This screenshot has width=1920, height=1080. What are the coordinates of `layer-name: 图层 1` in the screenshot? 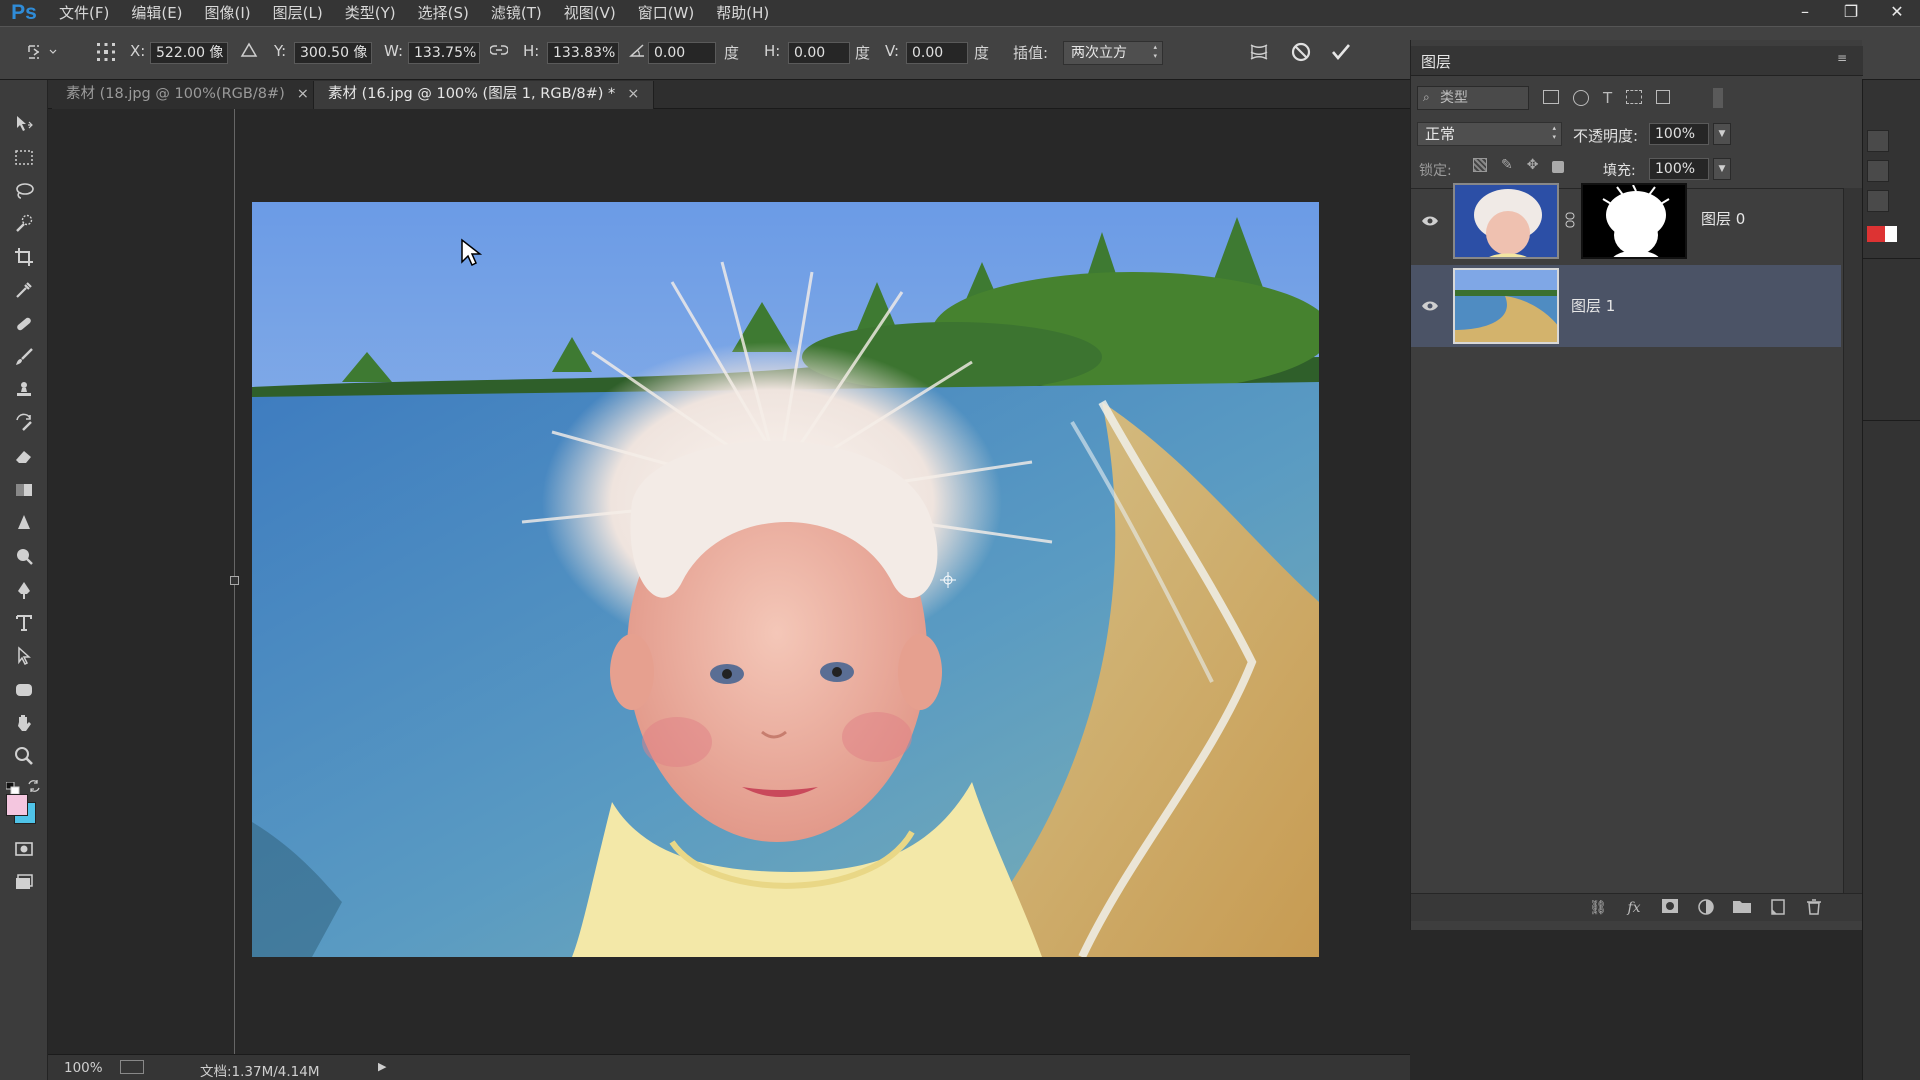 It's located at (1593, 305).